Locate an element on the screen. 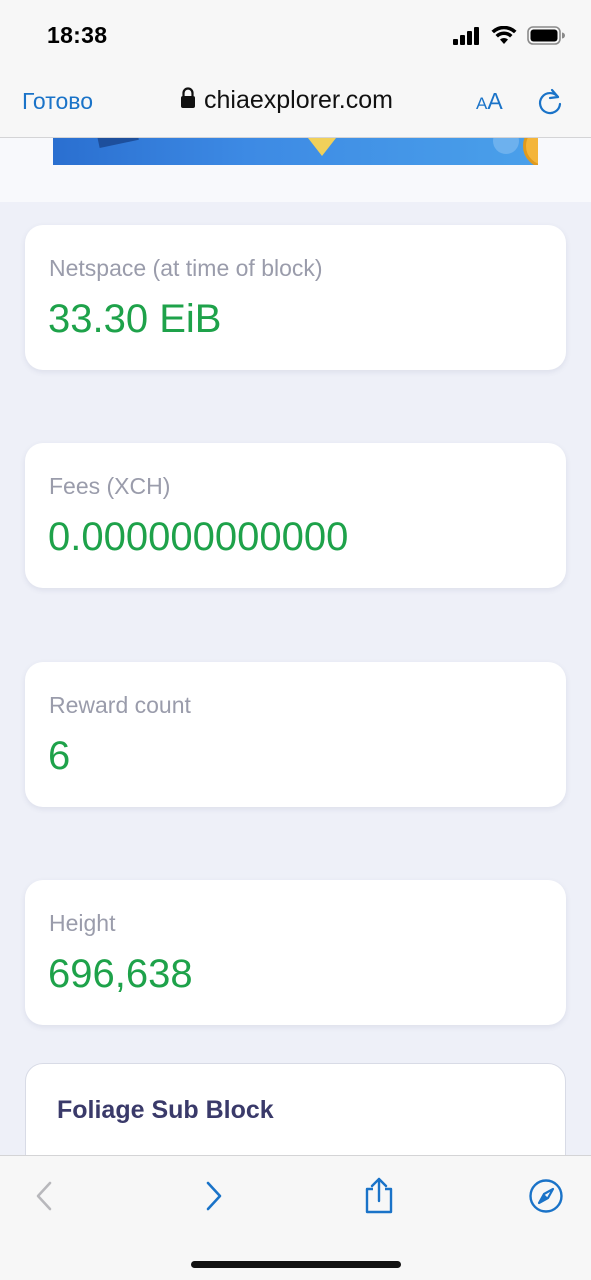 Image resolution: width=591 pixels, height=1280 pixels. netspace-card: Netspace (at time of block) 33.30 EiB is located at coordinates (295, 297).